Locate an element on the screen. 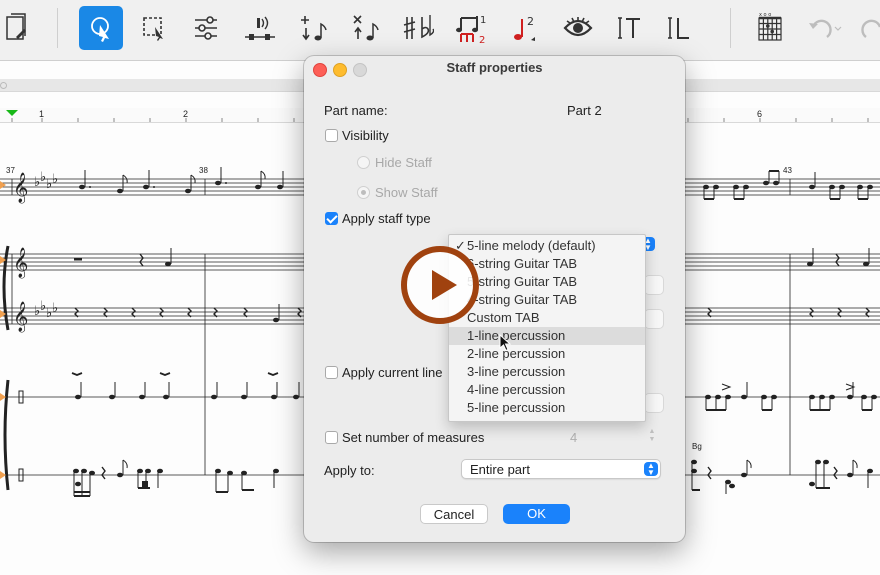  apply-to-select: Entire part ▲ ▼ is located at coordinates (561, 469).